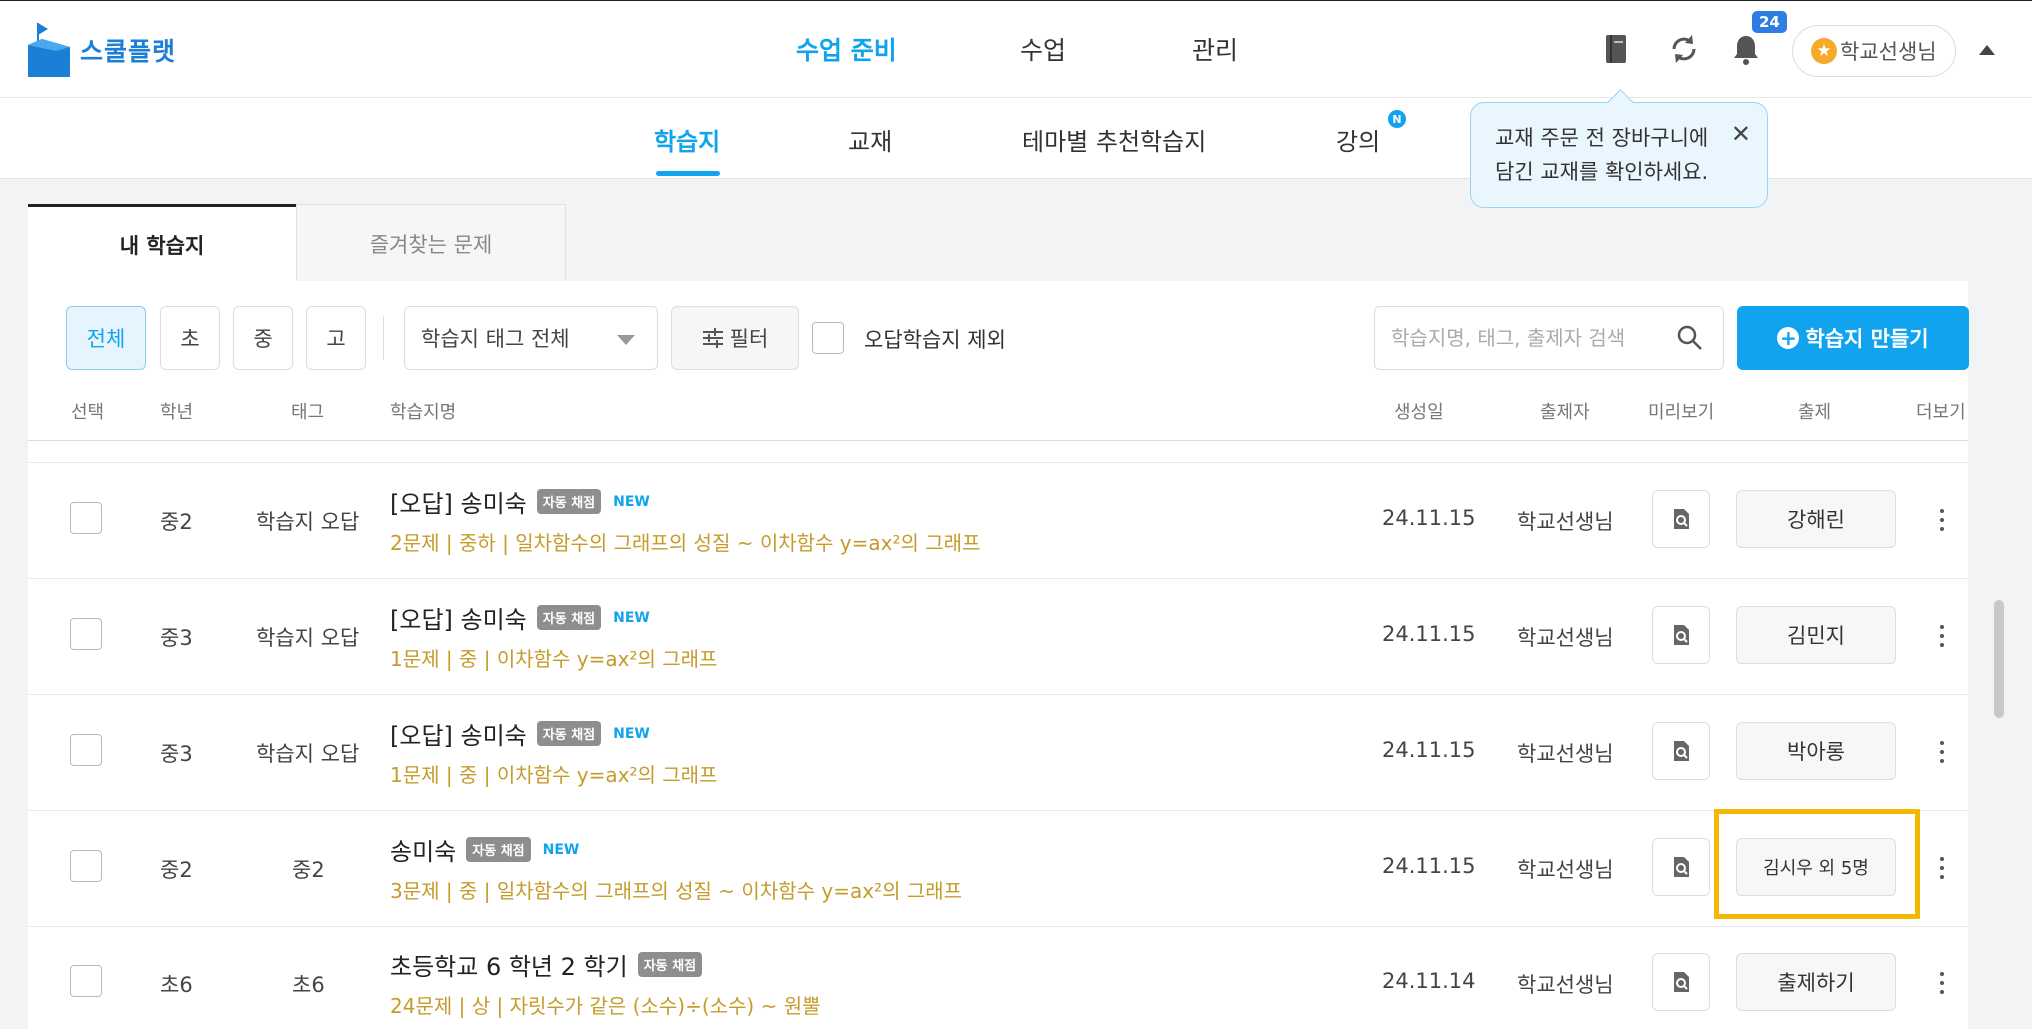 This screenshot has width=2032, height=1029. I want to click on search-icon, so click(1689, 337).